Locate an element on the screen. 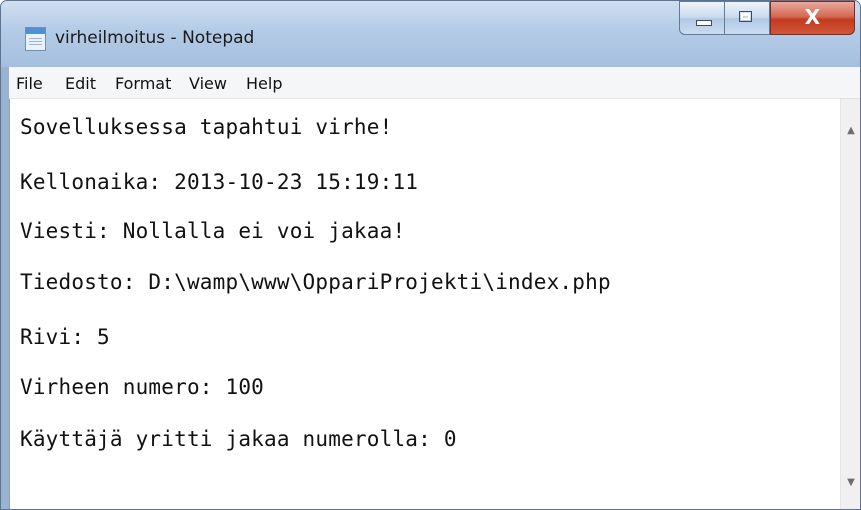 The width and height of the screenshot is (861, 510). scroll-up-icon: ▲ is located at coordinates (850, 131).